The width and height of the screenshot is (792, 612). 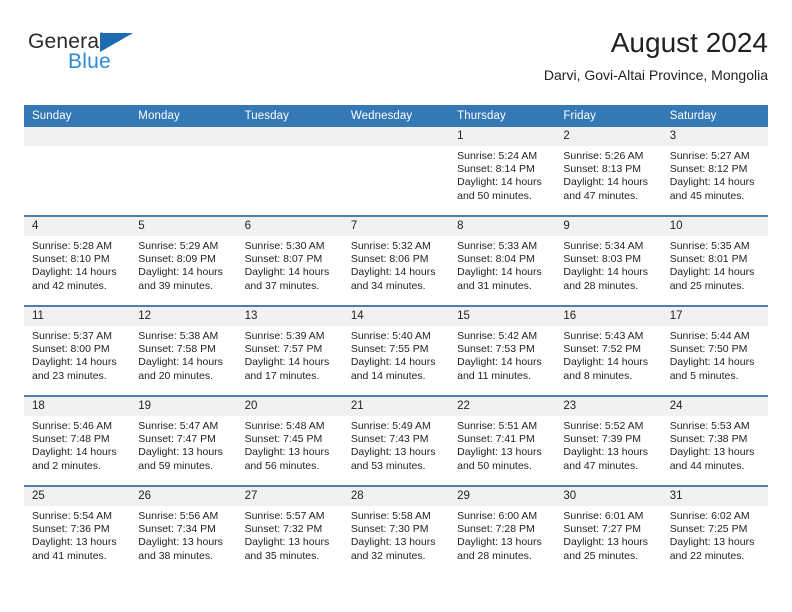 What do you see at coordinates (602, 529) in the screenshot?
I see `sunset-text: Sunset: 7:27 PM` at bounding box center [602, 529].